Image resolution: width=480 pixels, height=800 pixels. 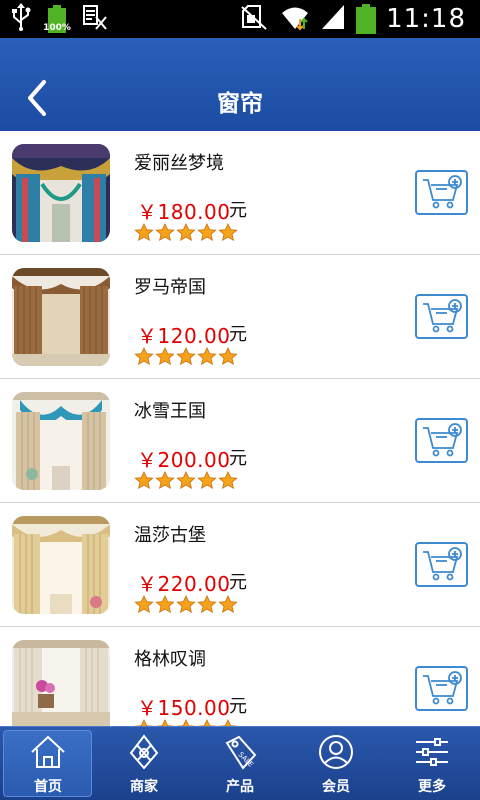 What do you see at coordinates (241, 752) in the screenshot?
I see `sale-tag-icon: SALE` at bounding box center [241, 752].